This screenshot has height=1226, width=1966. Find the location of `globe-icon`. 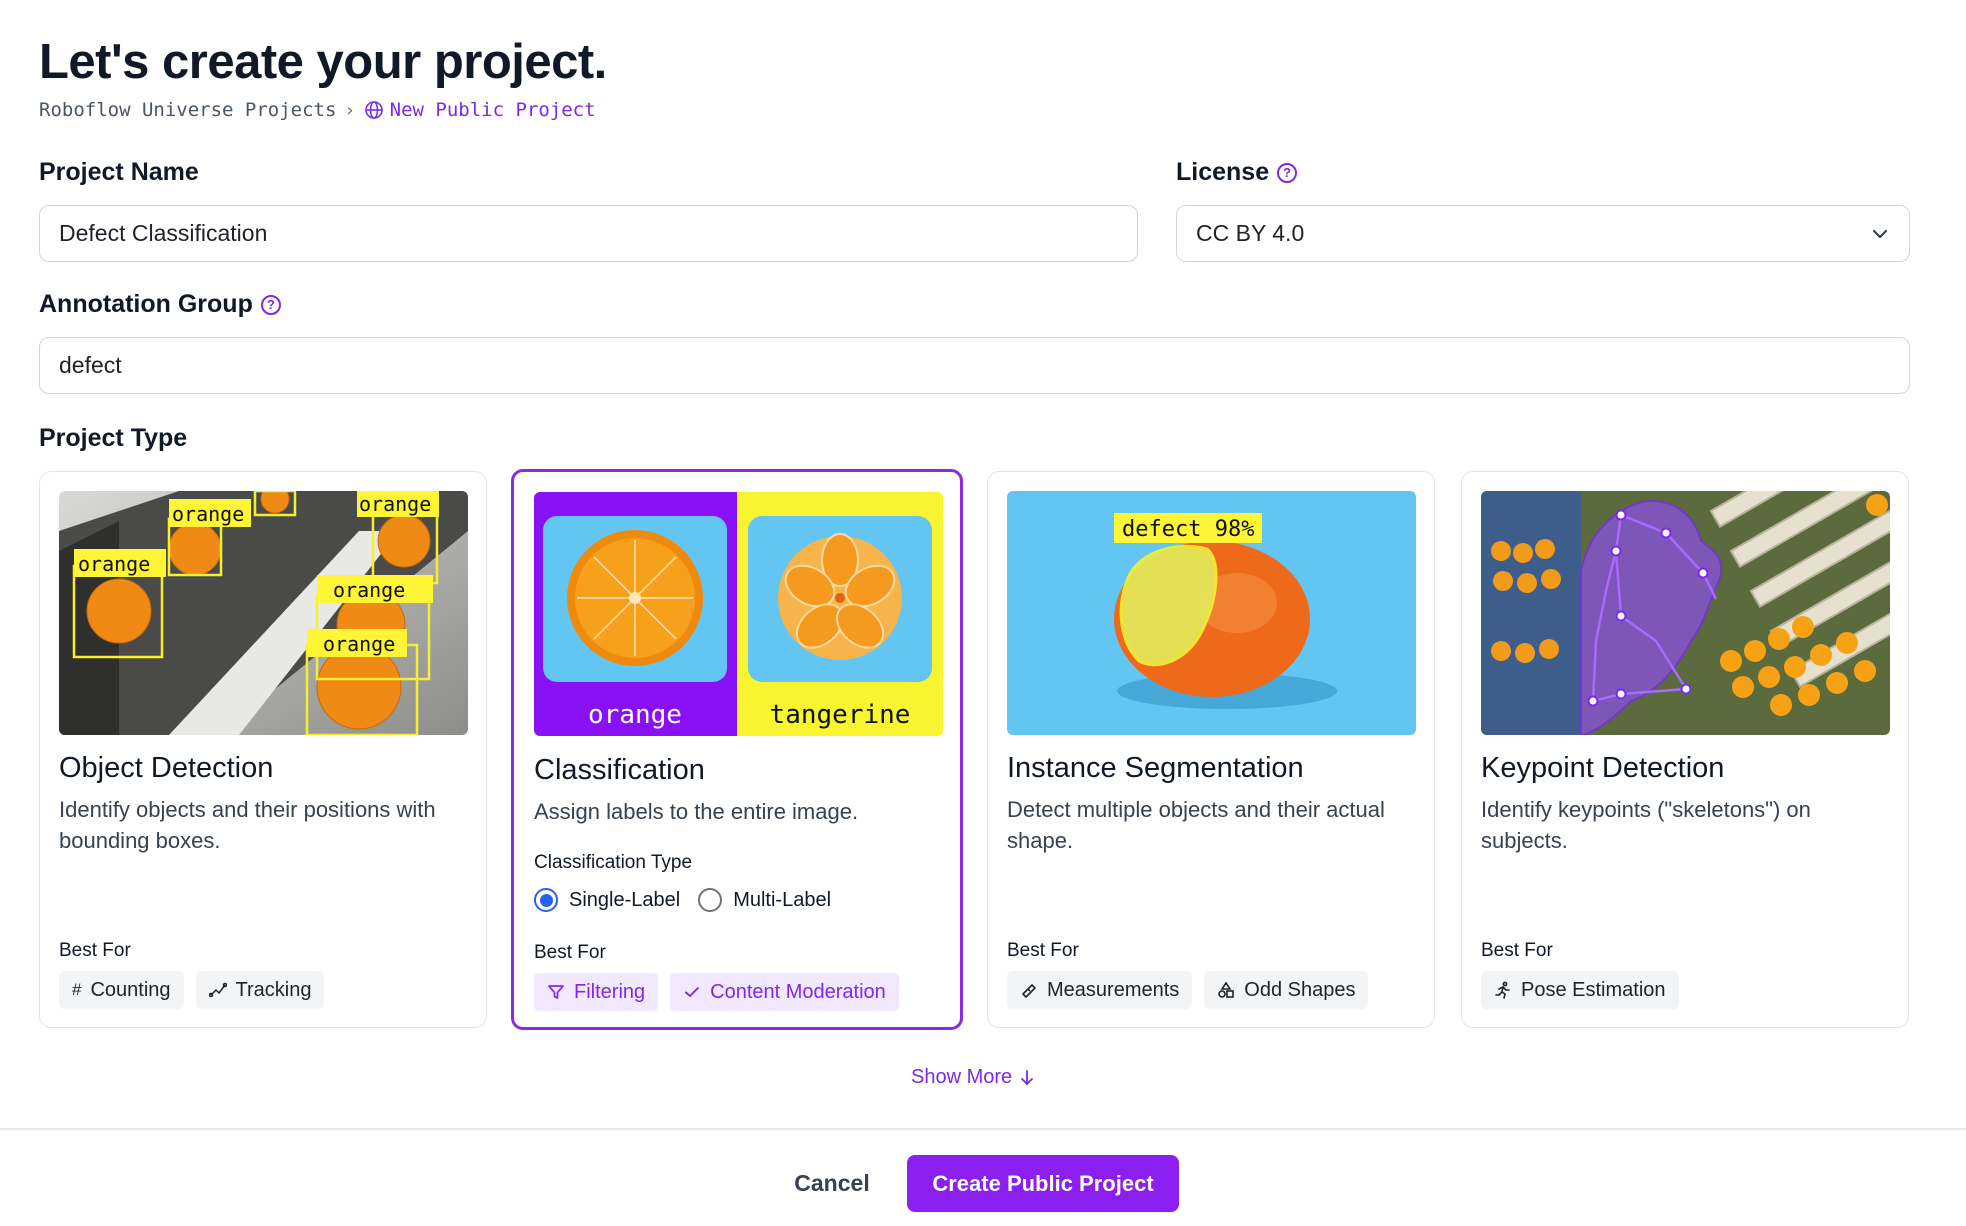

globe-icon is located at coordinates (373, 110).